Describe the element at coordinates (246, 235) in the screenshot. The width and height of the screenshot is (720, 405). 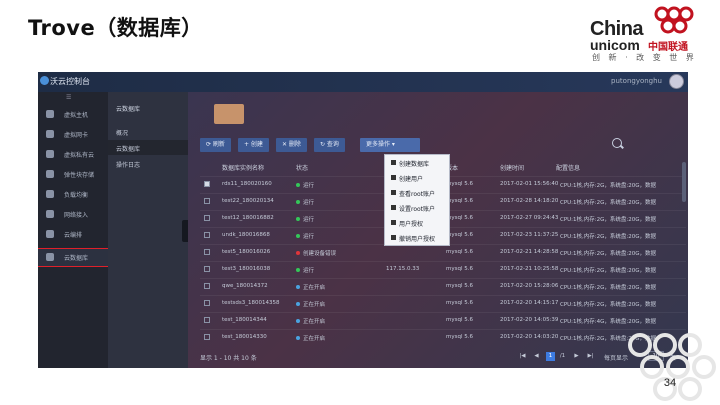
I see `cell-name: undk_180016868` at that location.